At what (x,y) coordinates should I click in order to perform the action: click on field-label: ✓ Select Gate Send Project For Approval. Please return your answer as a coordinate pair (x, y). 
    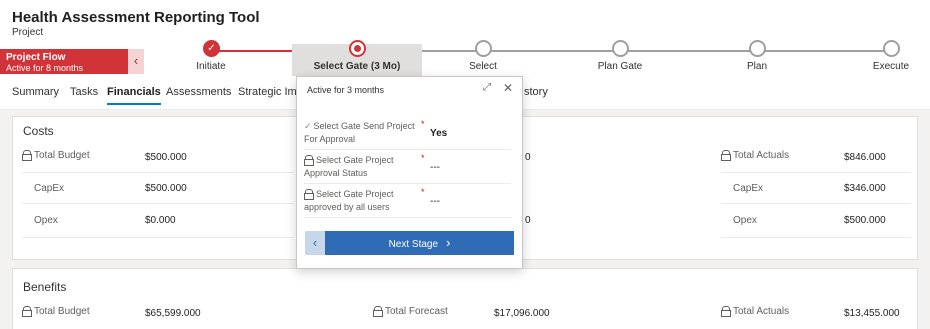
    Looking at the image, I should click on (359, 132).